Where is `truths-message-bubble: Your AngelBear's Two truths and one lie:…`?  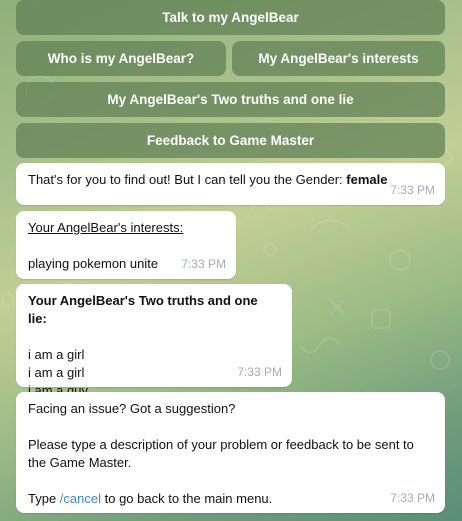
truths-message-bubble: Your AngelBear's Two truths and one lie:… is located at coordinates (154, 341).